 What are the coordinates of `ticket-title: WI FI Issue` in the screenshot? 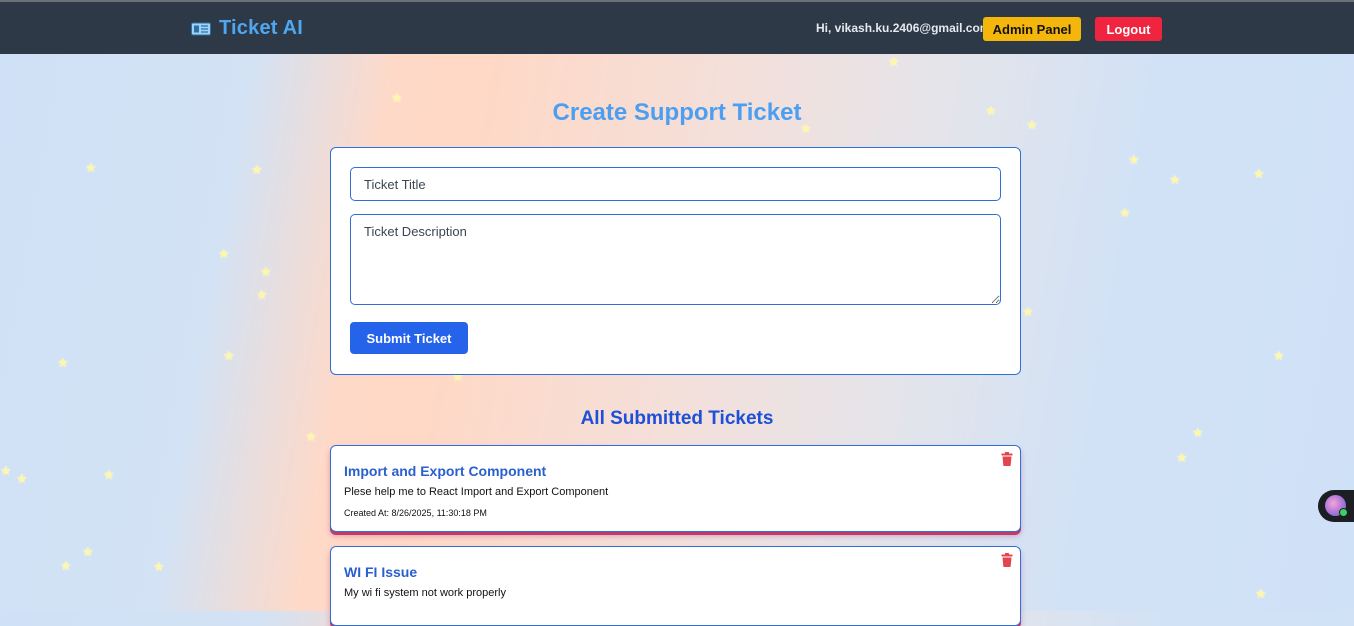 It's located at (381, 572).